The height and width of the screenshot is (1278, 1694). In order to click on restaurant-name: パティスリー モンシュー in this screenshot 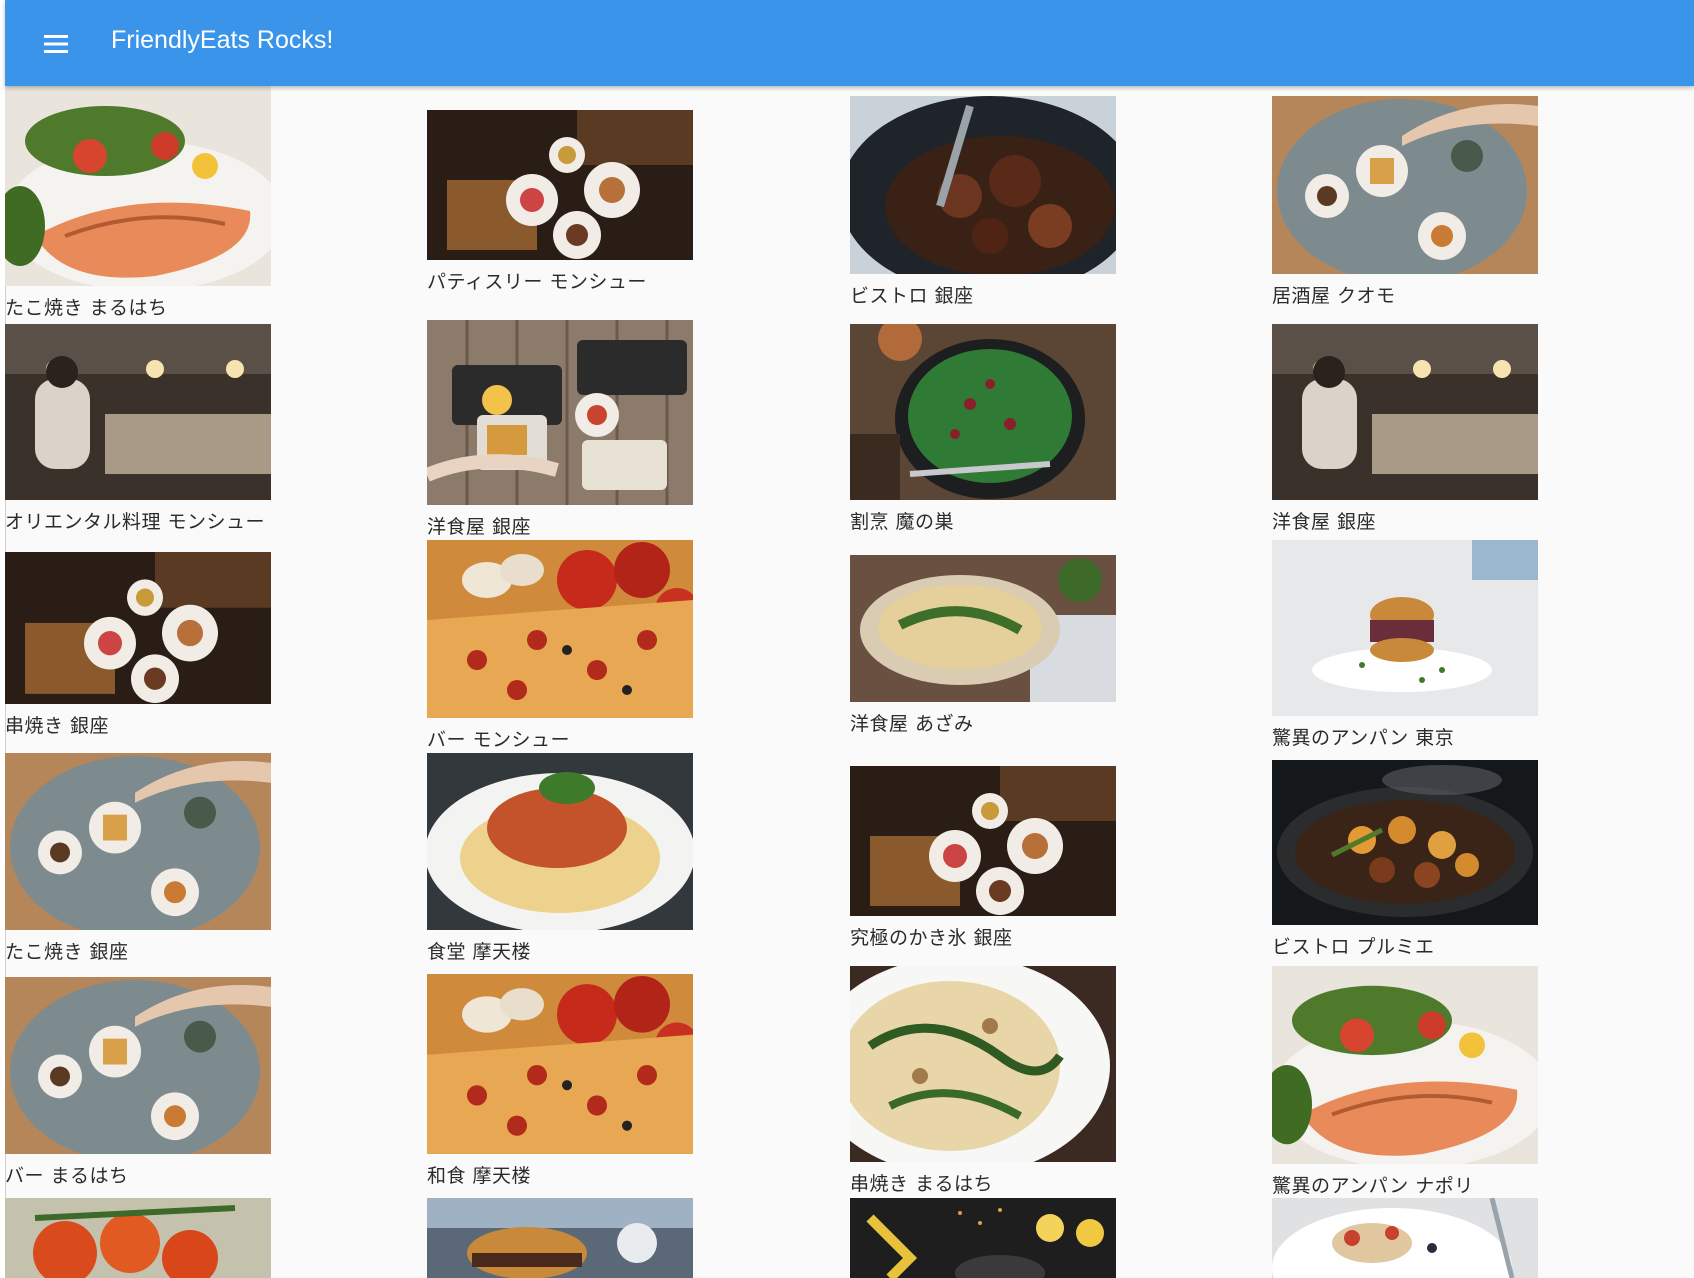, I will do `click(537, 280)`.